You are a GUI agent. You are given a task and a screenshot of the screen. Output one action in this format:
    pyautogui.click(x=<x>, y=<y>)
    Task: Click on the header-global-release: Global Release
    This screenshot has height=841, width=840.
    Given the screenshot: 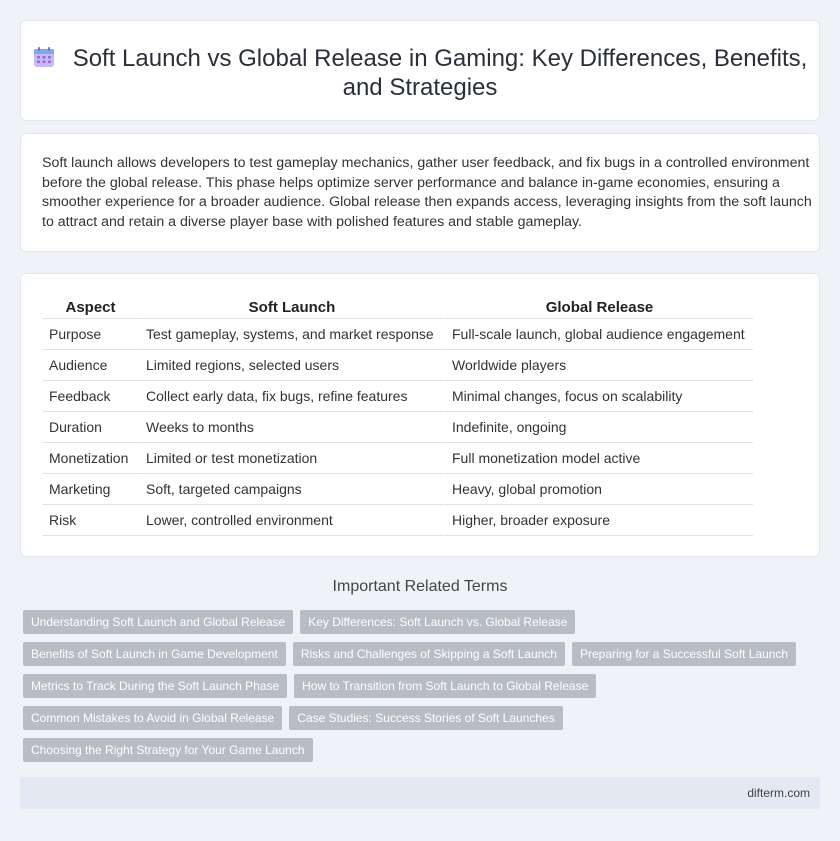 What is the action you would take?
    pyautogui.click(x=598, y=307)
    